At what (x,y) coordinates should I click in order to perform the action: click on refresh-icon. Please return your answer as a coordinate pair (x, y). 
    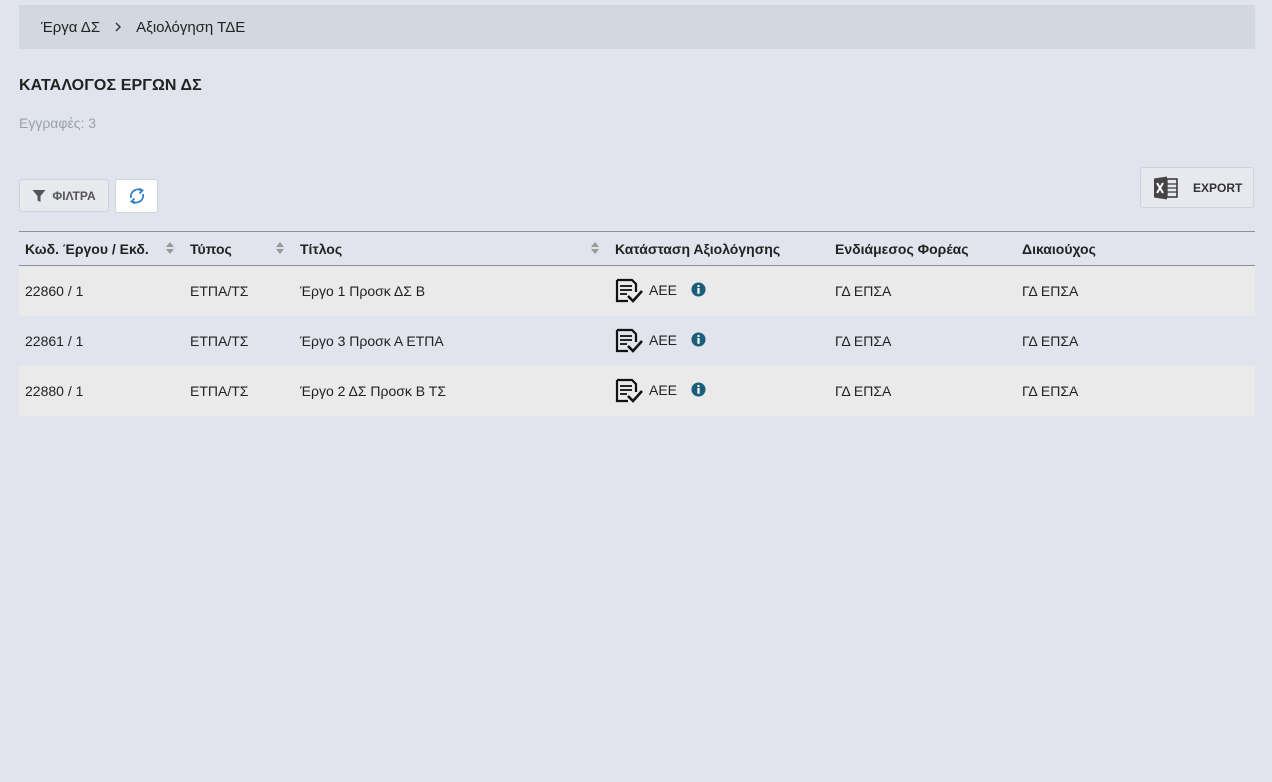
    Looking at the image, I should click on (137, 196).